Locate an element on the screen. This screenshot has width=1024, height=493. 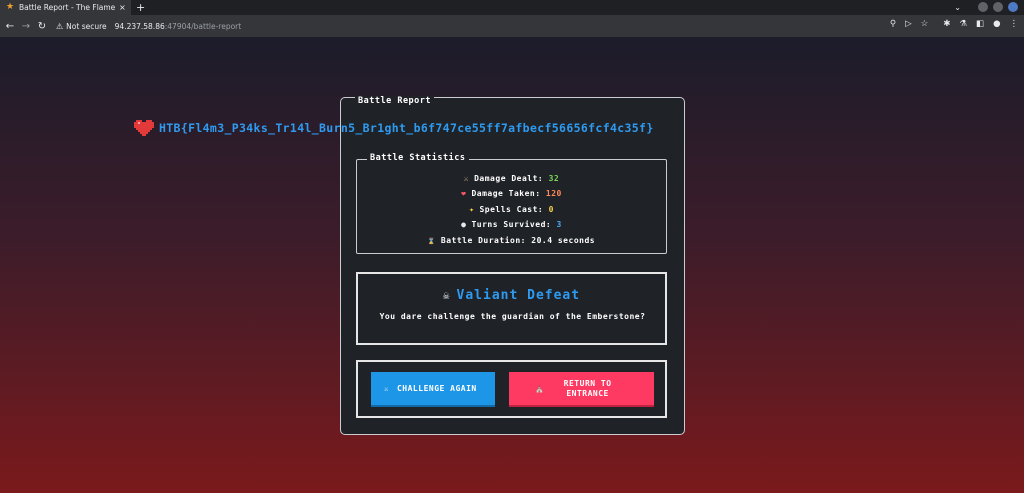
toolbar-actions: ⚲ ▷ ☆ ✱ ⚗ ◧ ● ⋮ is located at coordinates (954, 24).